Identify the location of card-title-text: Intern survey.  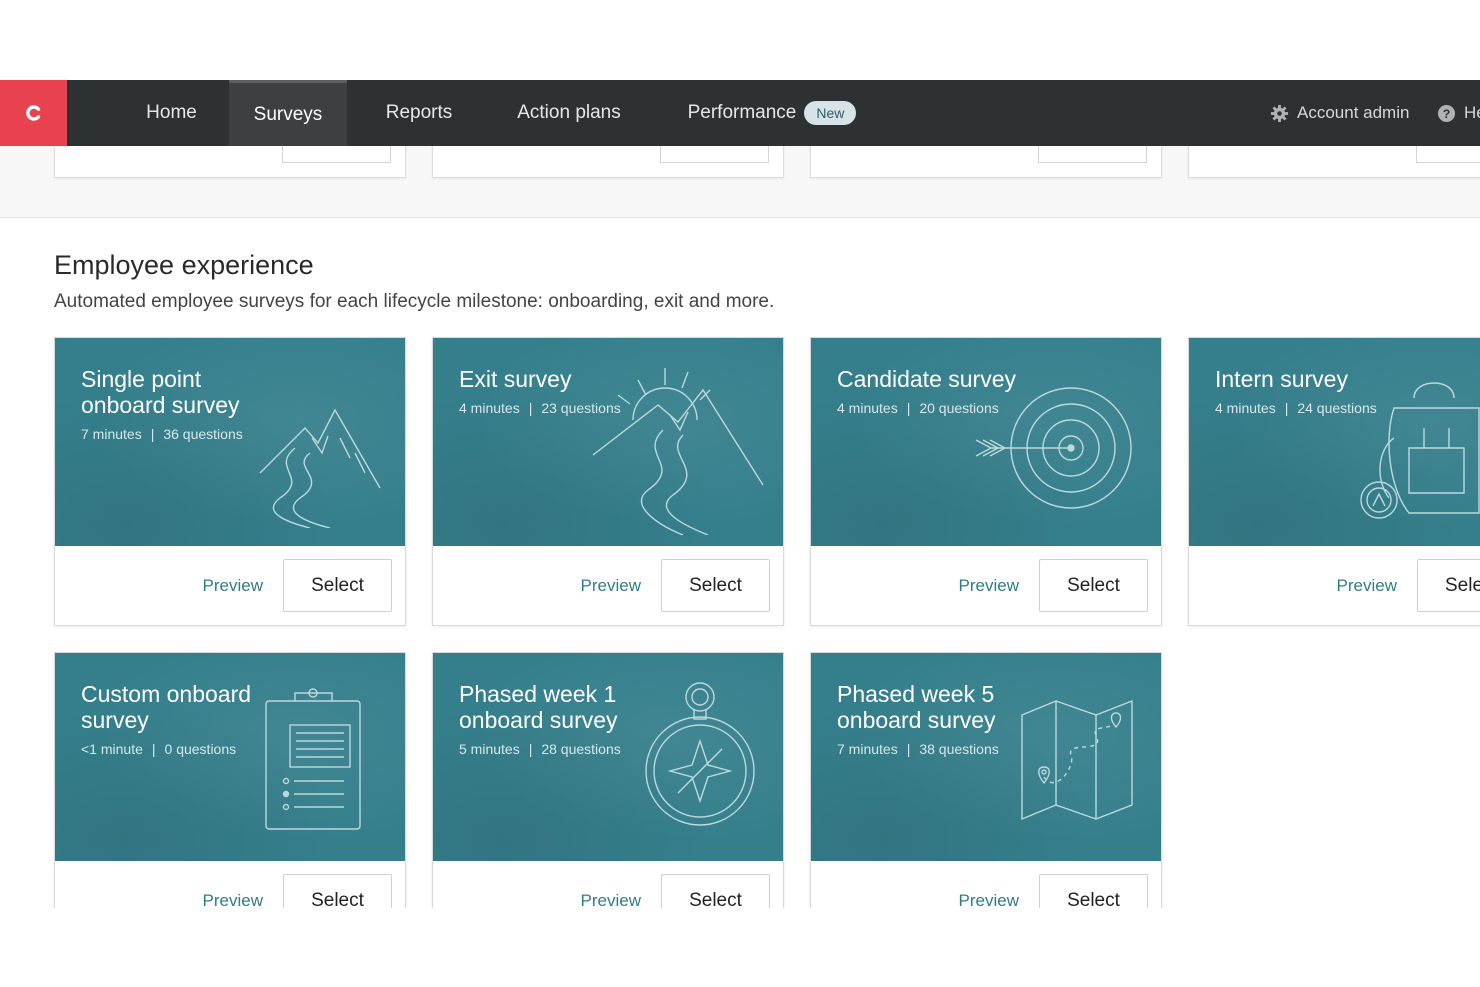
(1281, 379).